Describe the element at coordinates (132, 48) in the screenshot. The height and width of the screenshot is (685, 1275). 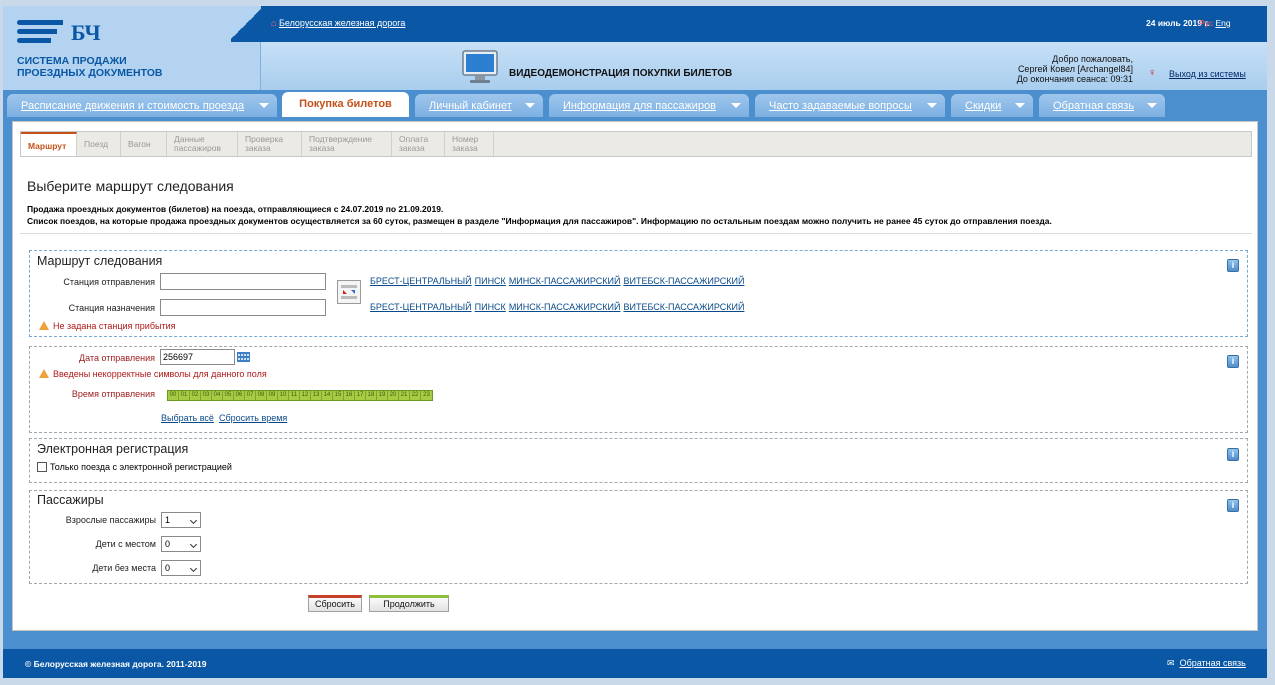
I see `logo: БЧ СИСТЕМА ПРОДАЖИ ПРОЕЗДНЫХ ДОКУМЕНТОВ` at that location.